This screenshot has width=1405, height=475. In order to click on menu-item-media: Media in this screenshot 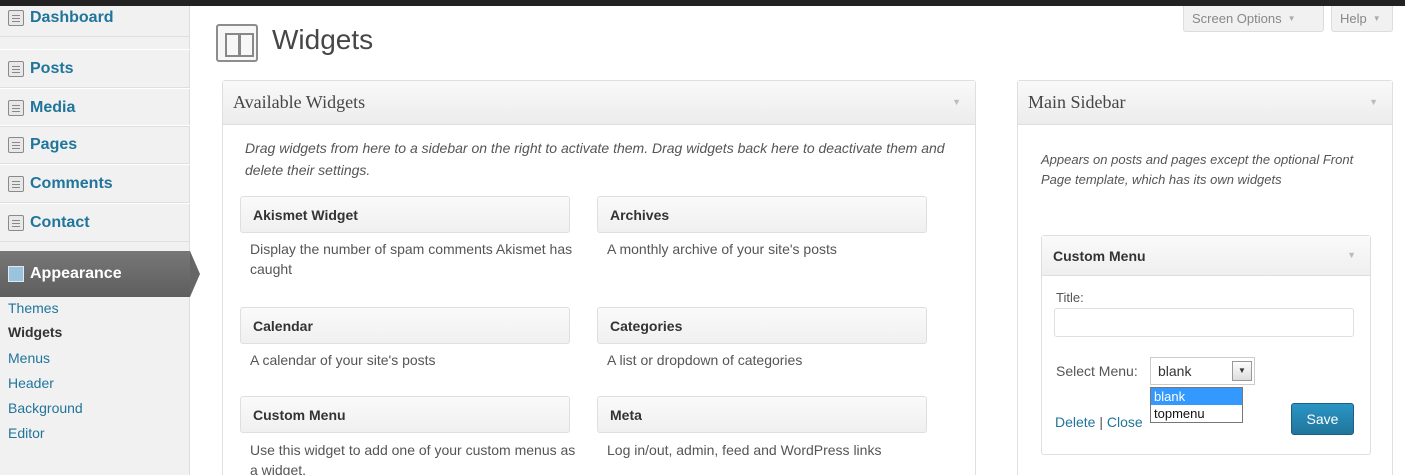, I will do `click(95, 107)`.